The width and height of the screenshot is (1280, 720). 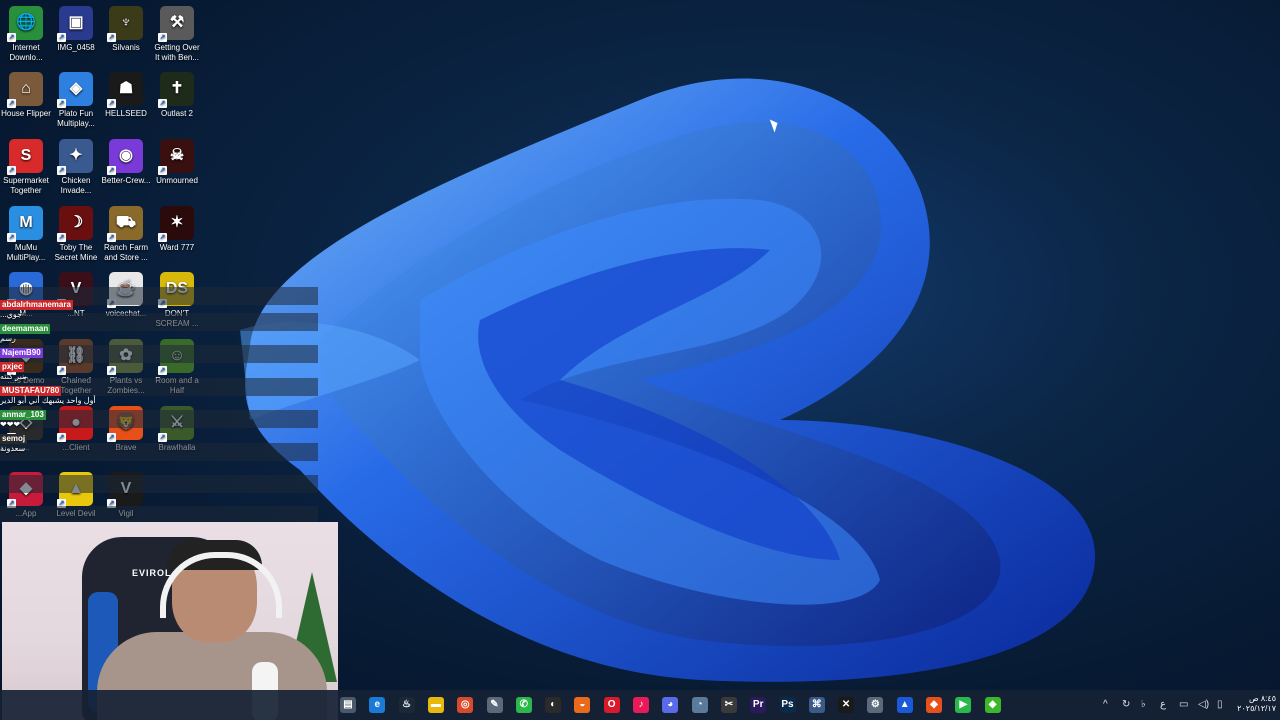 What do you see at coordinates (21, 353) in the screenshot?
I see `chat-username: NajemB90` at bounding box center [21, 353].